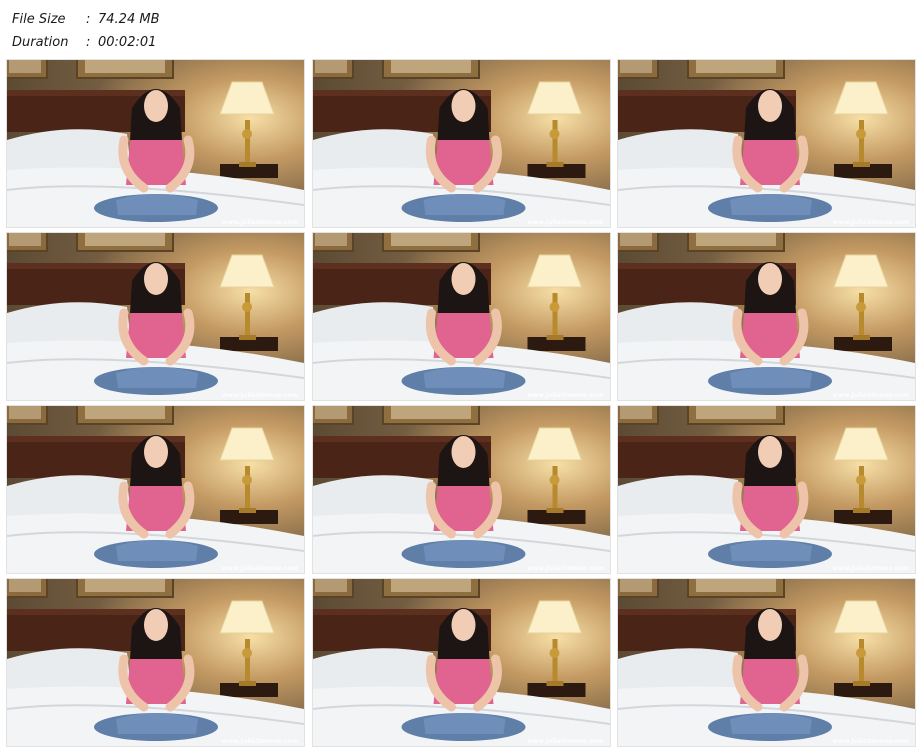 The image size is (922, 752). I want to click on file-size-label: File Size, so click(39, 19).